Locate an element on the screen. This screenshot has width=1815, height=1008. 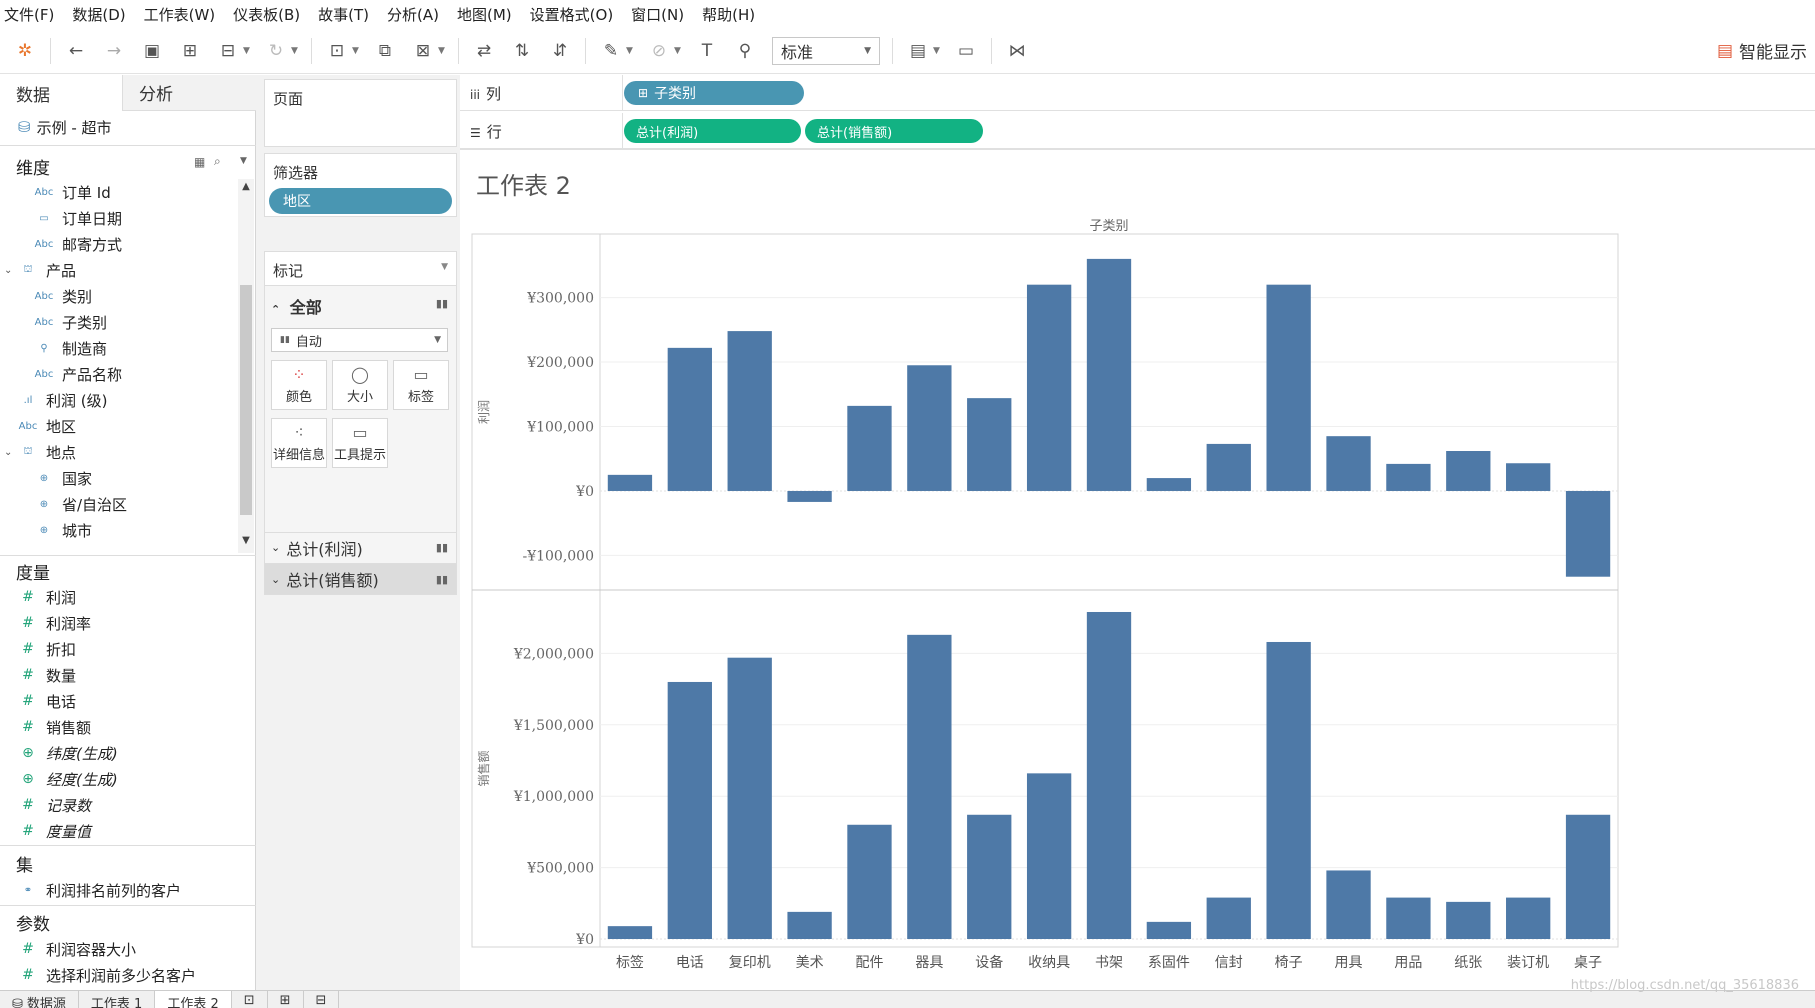
menu-format: 设置格式(O) is located at coordinates (572, 14).